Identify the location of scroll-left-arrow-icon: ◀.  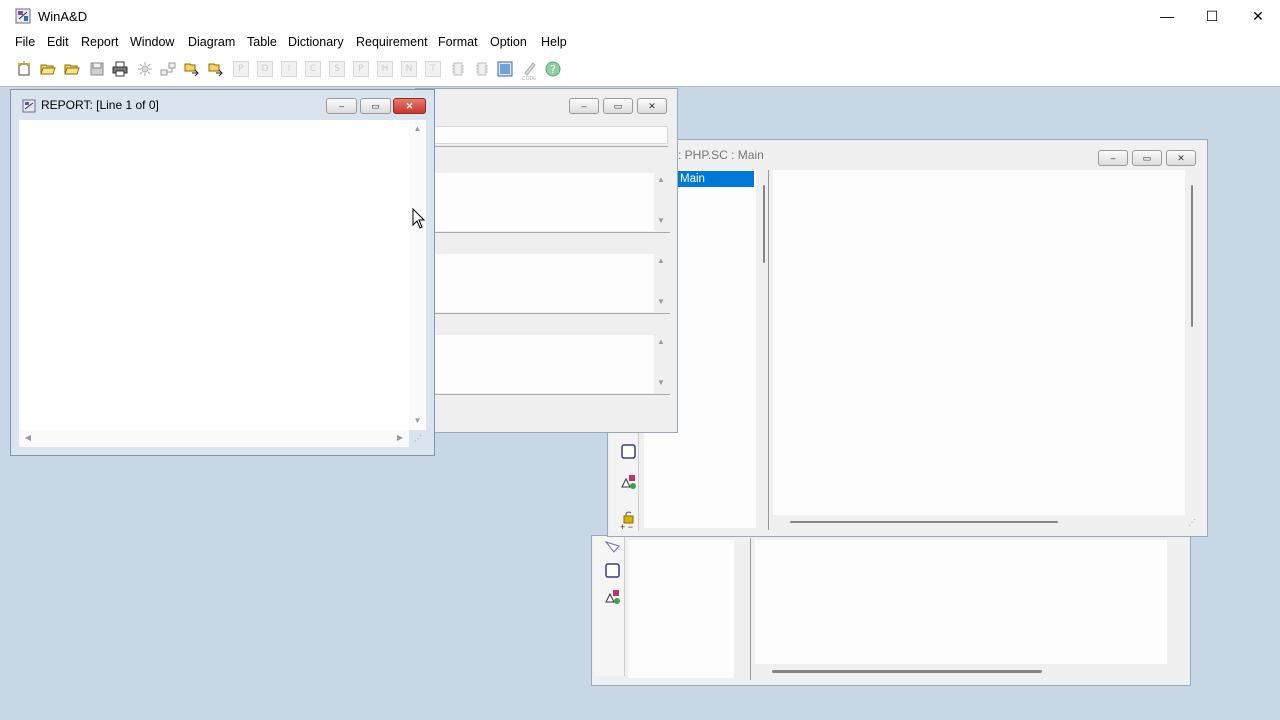
(28, 437).